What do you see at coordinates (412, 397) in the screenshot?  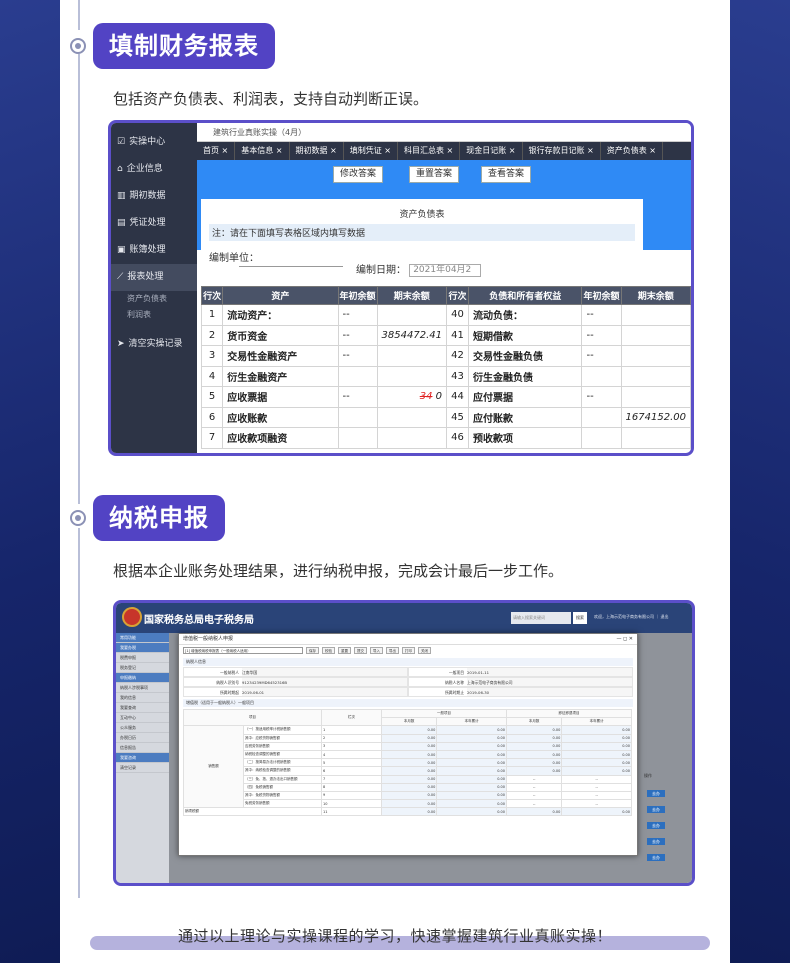 I see `amount-cell: 34 0` at bounding box center [412, 397].